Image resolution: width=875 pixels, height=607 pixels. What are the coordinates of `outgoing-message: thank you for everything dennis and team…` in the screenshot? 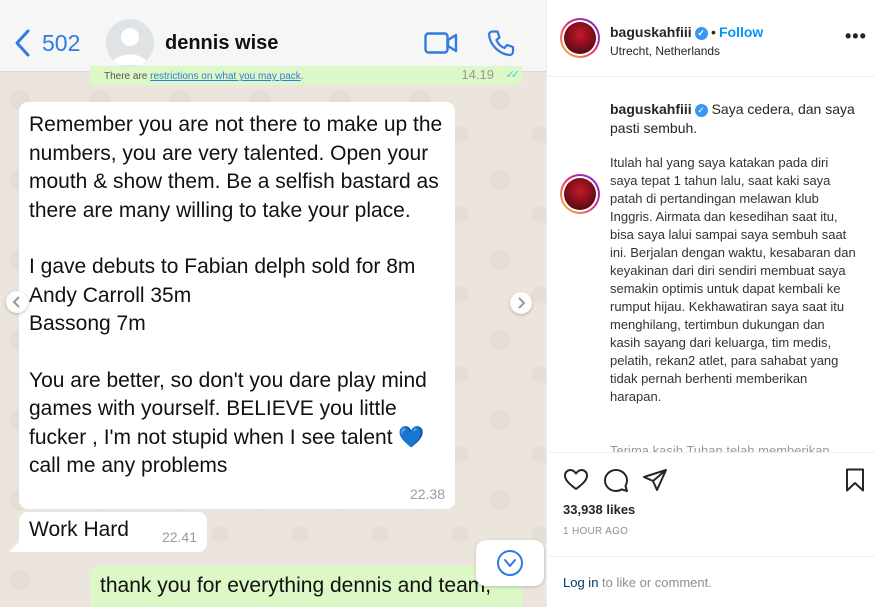 It's located at (306, 586).